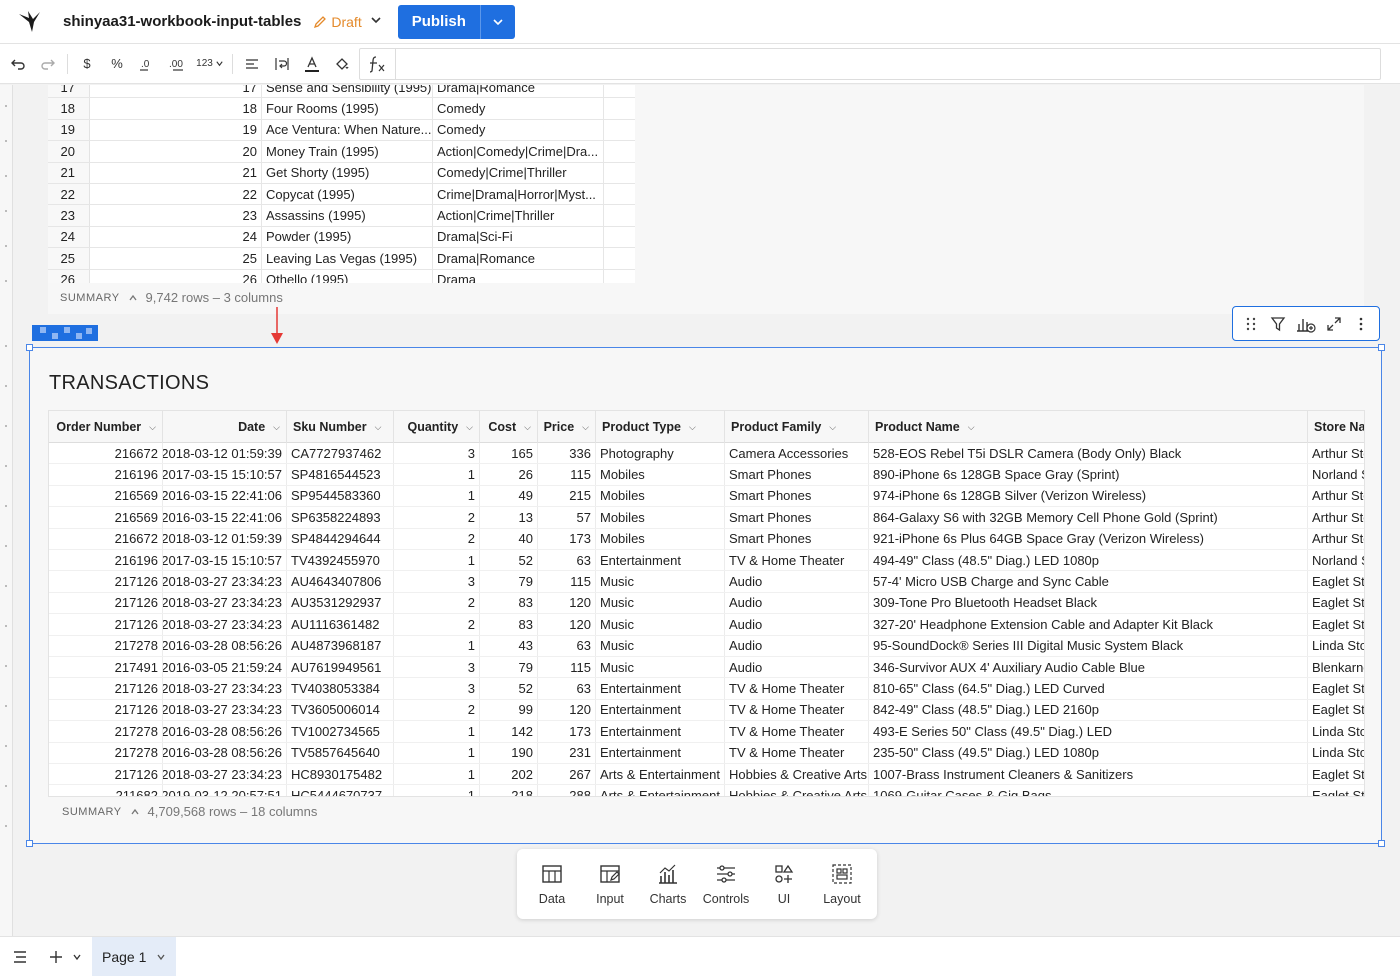 The image size is (1400, 976). Describe the element at coordinates (346, 151) in the screenshot. I see `movie-title-cell: Money Train (1995)` at that location.